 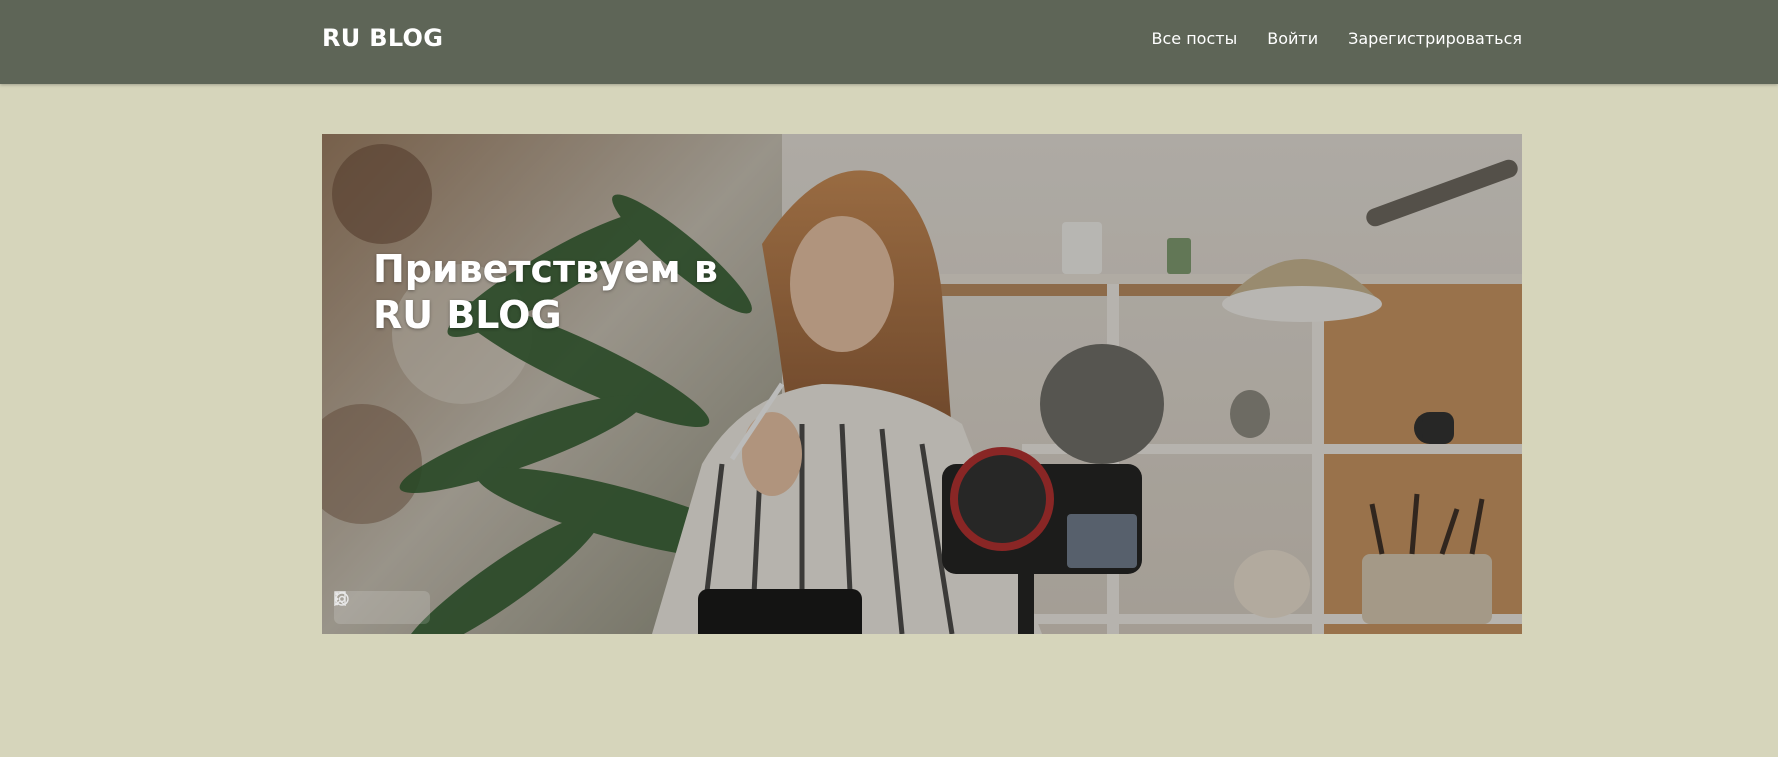 I want to click on more-dots-icon, so click(x=379, y=604).